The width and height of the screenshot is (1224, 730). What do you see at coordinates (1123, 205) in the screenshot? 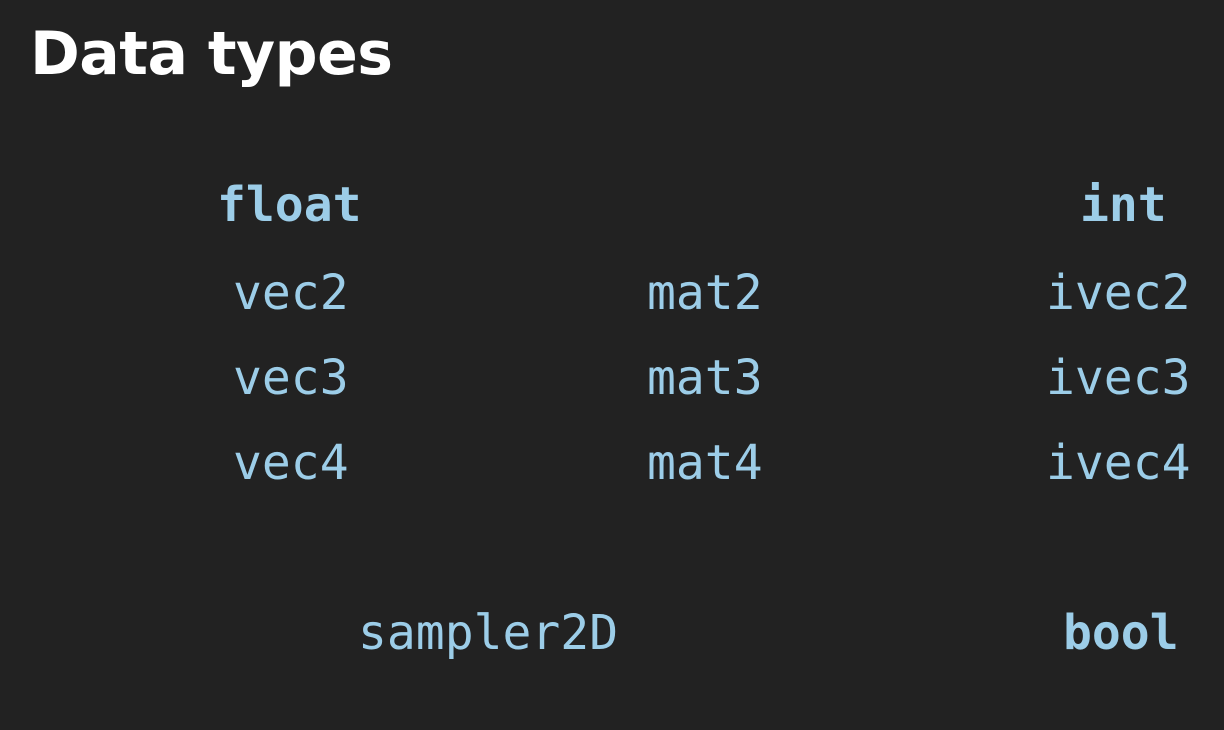
I see `type-int: int` at bounding box center [1123, 205].